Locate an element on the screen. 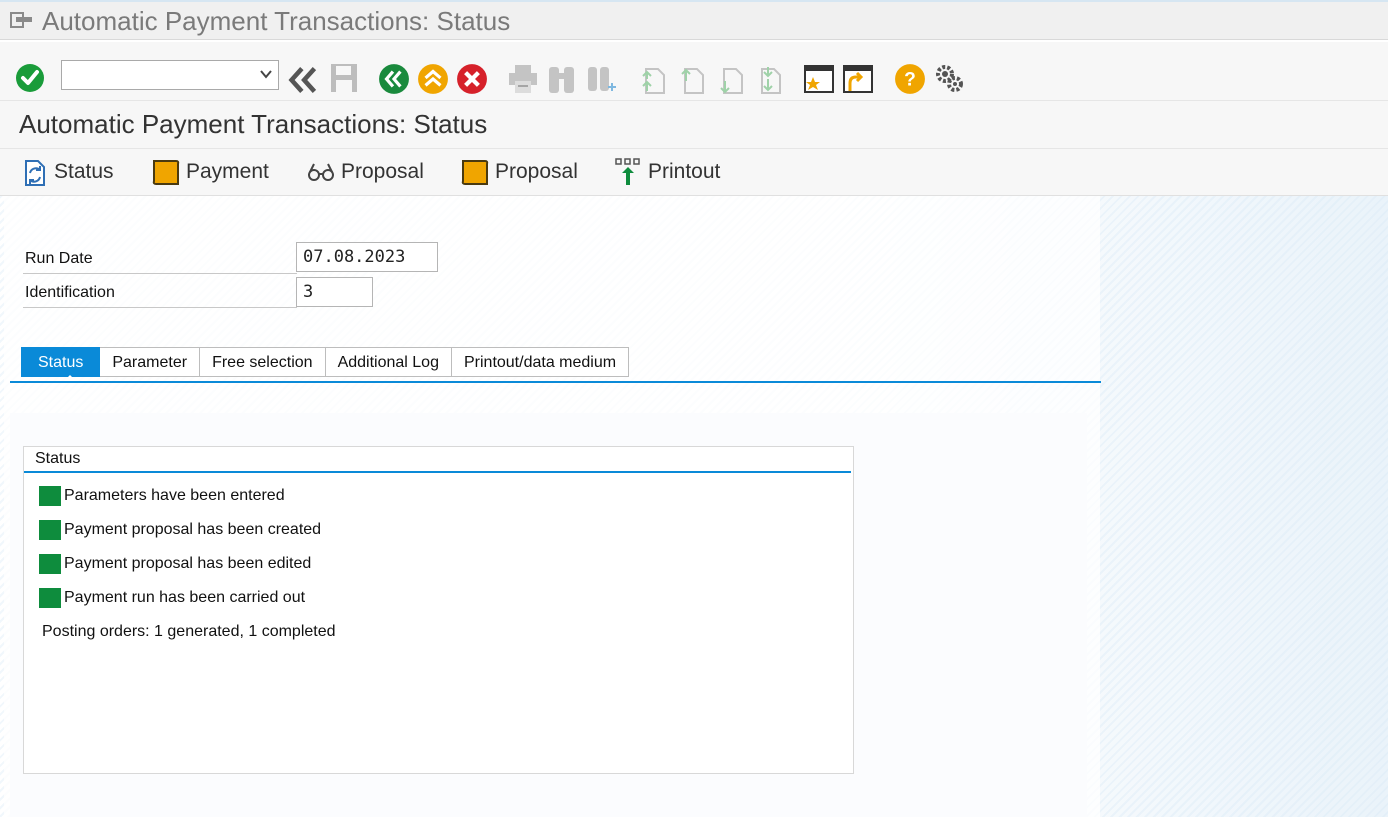 Image resolution: width=1388 pixels, height=817 pixels. screen-title: Automatic Payment Transactions: Status is located at coordinates (253, 124).